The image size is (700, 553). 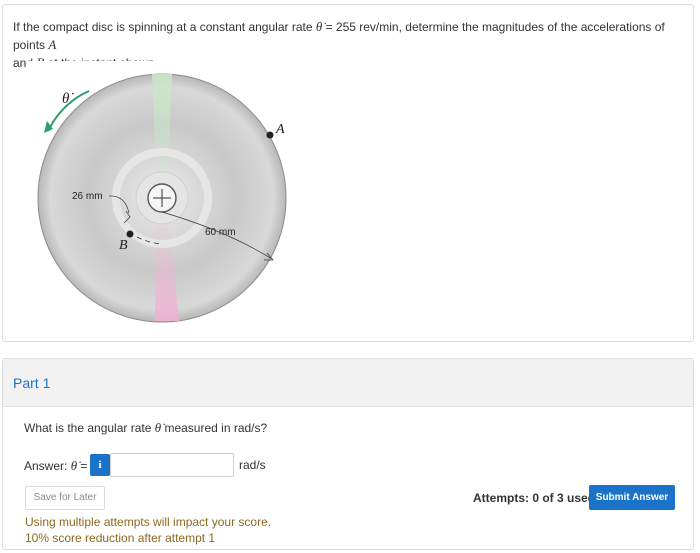 I want to click on info-icon: i, so click(x=100, y=465).